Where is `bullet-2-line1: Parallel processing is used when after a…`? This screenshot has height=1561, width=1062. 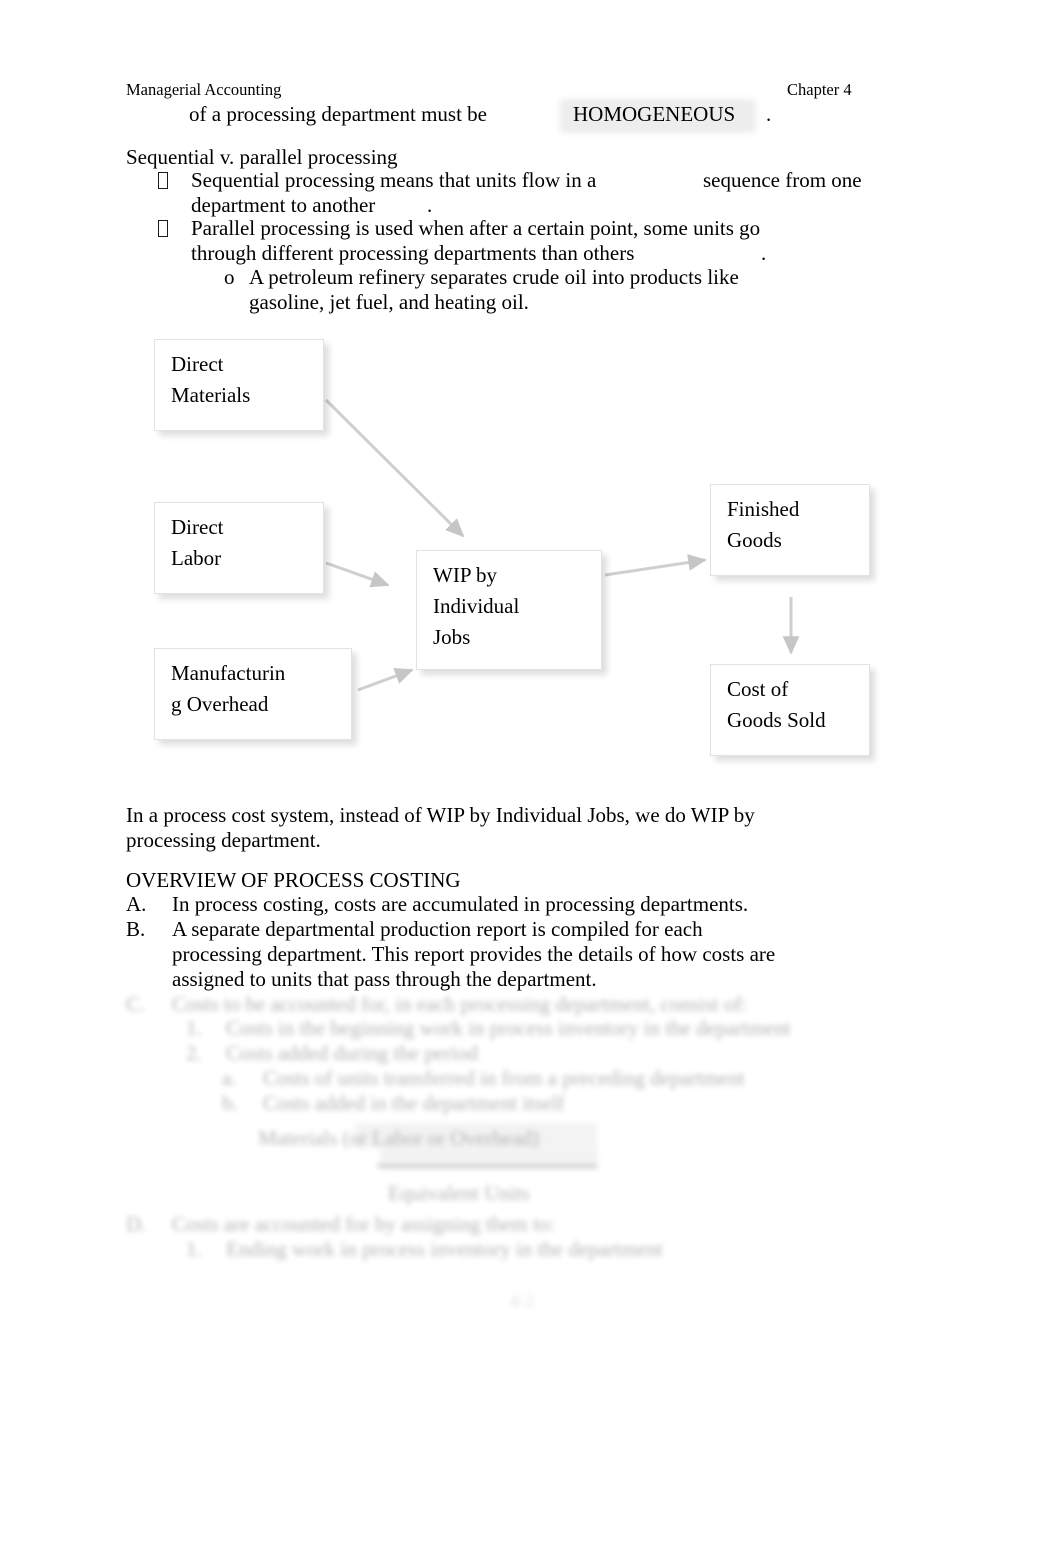
bullet-2-line1: Parallel processing is used when after a… is located at coordinates (476, 228).